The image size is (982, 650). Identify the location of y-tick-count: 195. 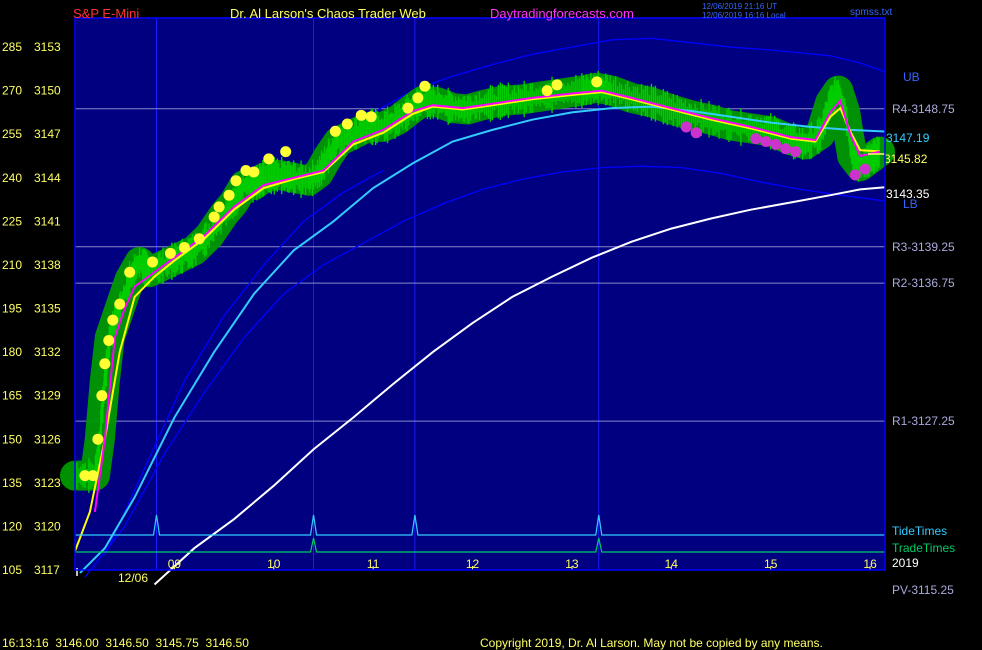
(12, 309).